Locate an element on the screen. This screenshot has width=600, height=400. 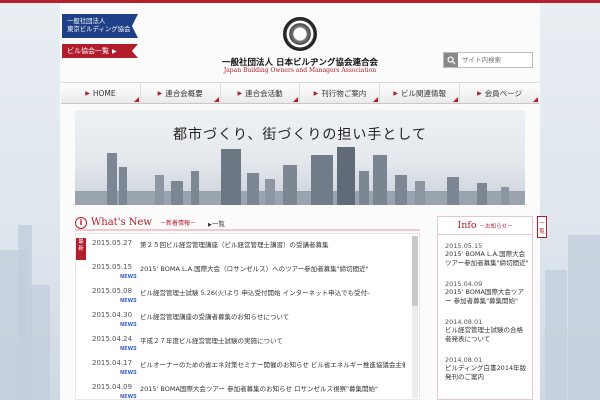
info-text: ビルディング白書2014年版発刊のご案内 is located at coordinates (486, 372).